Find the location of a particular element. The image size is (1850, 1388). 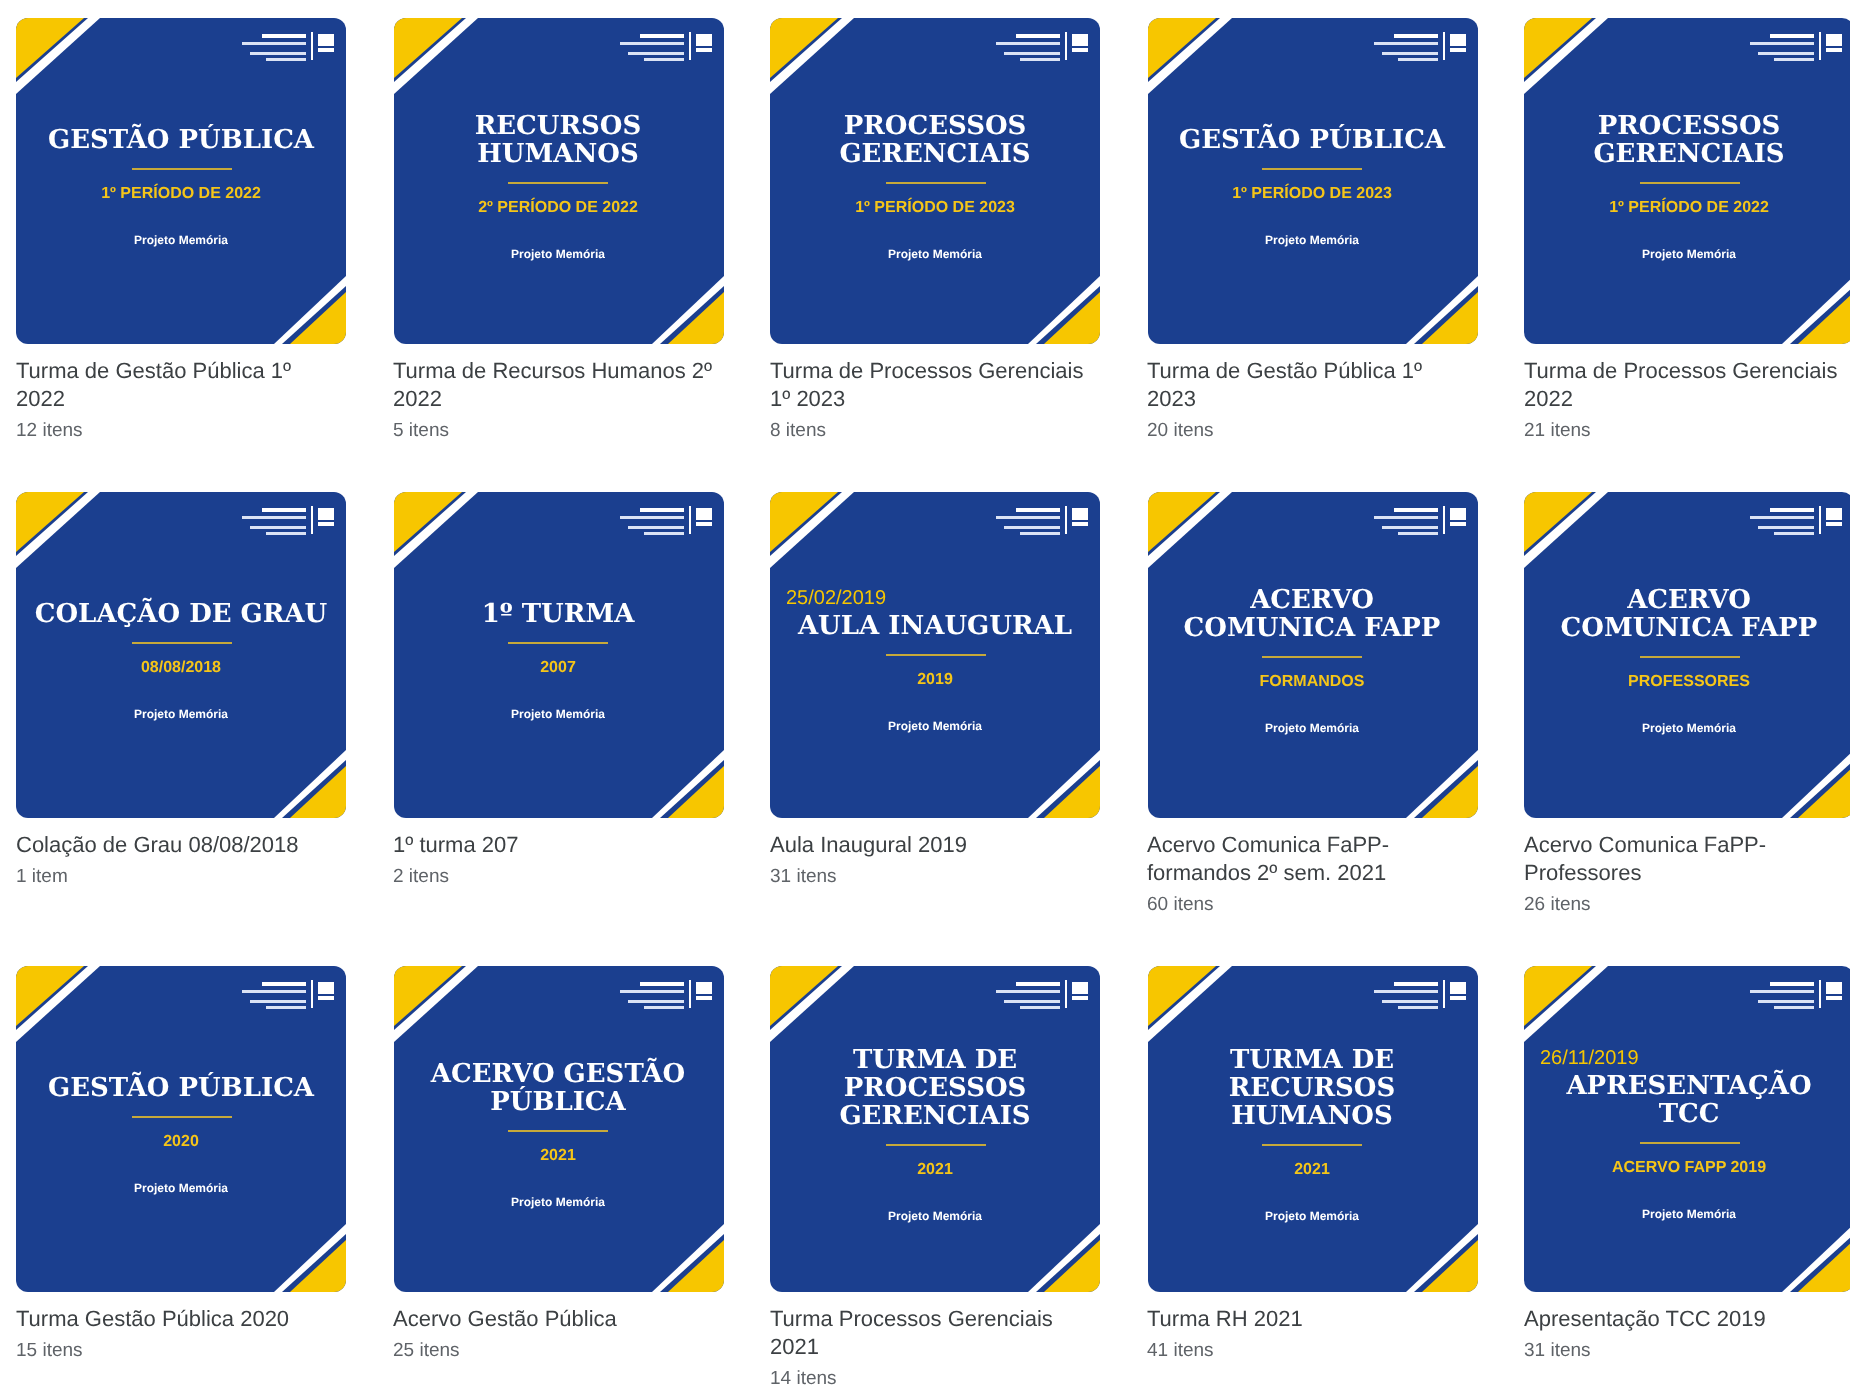

item-count: 8 itens is located at coordinates (799, 432).